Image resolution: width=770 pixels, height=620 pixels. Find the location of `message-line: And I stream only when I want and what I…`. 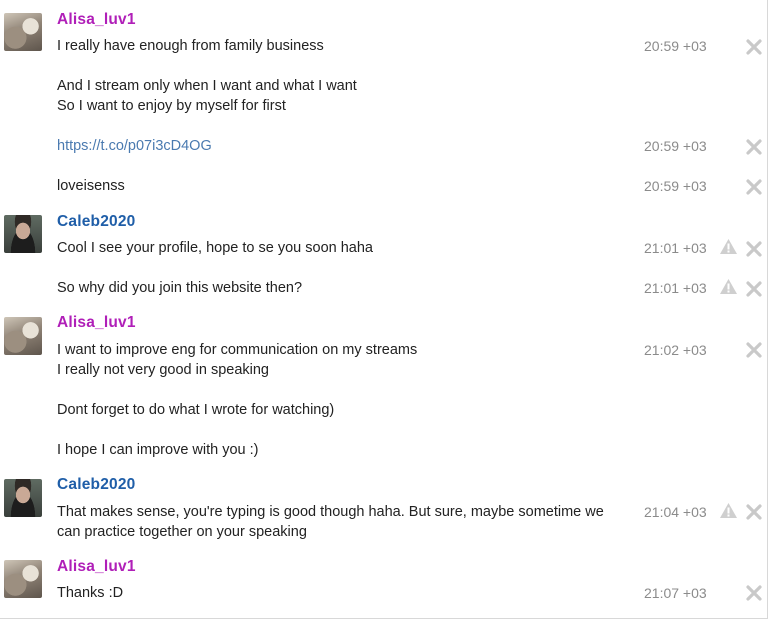

message-line: And I stream only when I want and what I… is located at coordinates (207, 86).